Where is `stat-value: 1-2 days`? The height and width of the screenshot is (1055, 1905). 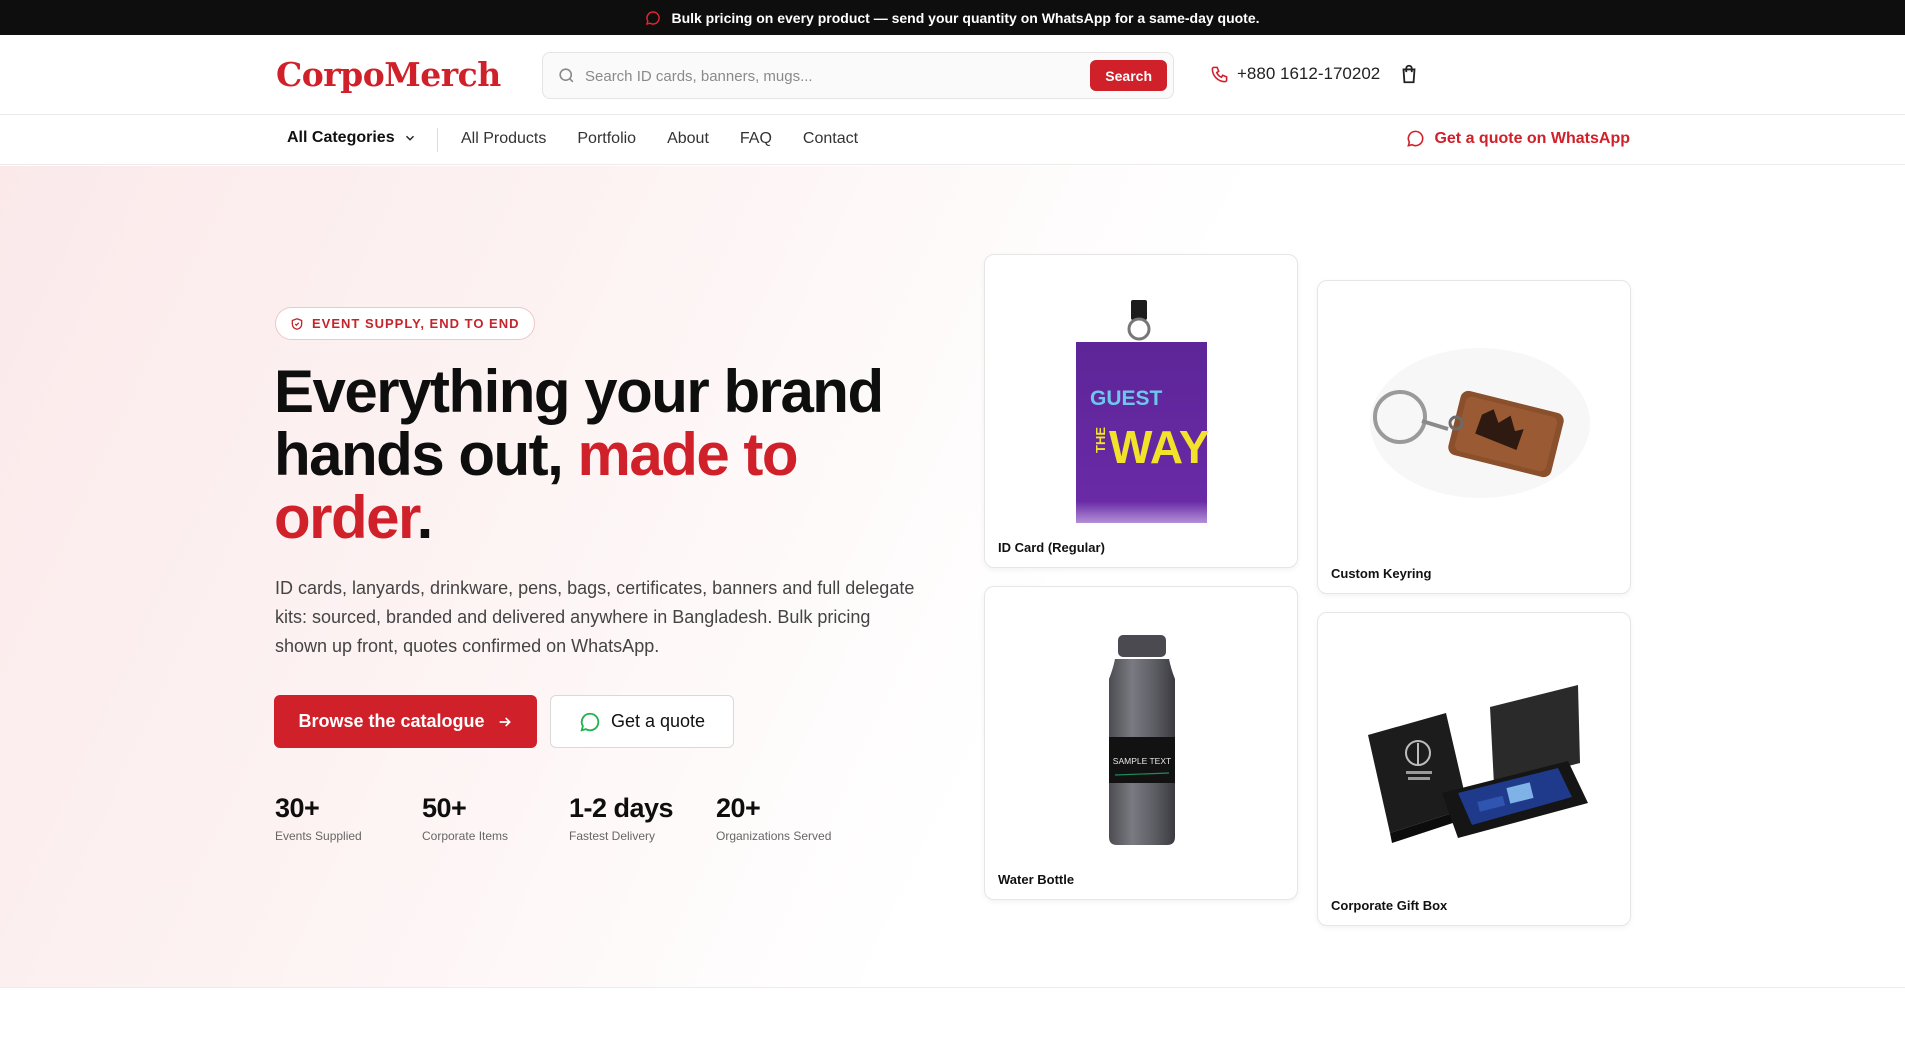
stat-value: 1-2 days is located at coordinates (621, 808).